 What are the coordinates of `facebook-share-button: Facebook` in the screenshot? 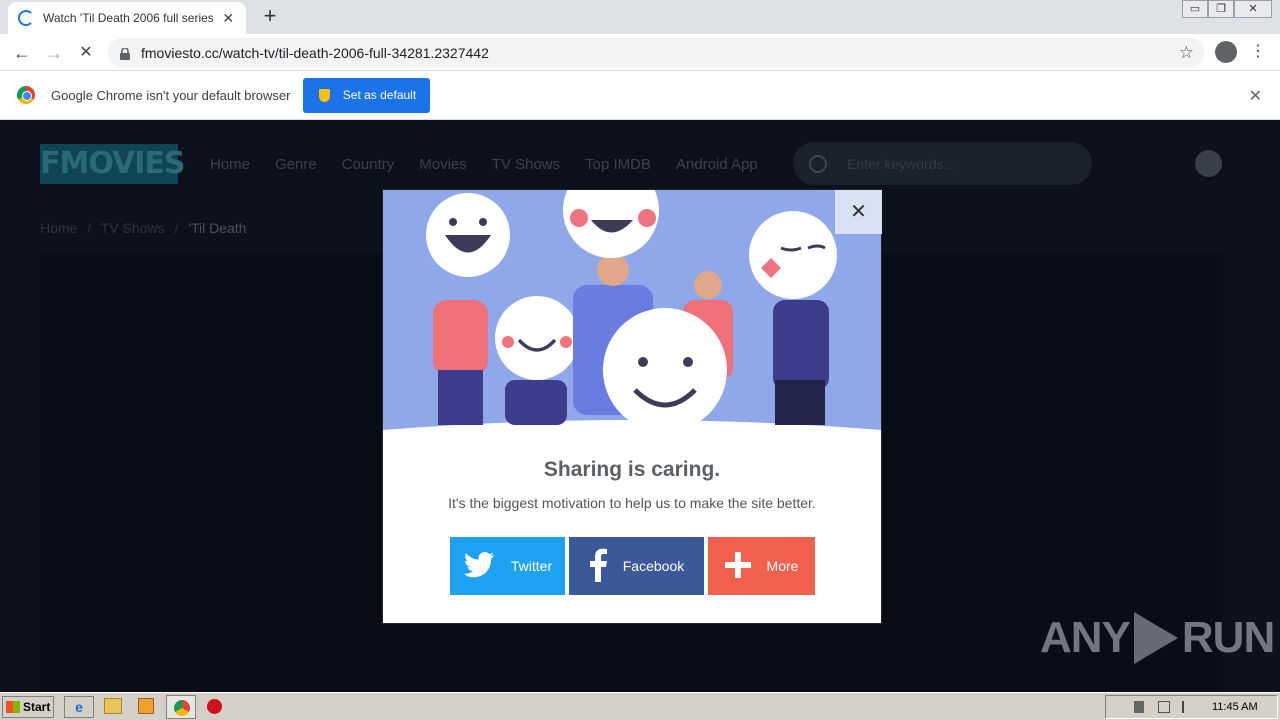 It's located at (636, 566).